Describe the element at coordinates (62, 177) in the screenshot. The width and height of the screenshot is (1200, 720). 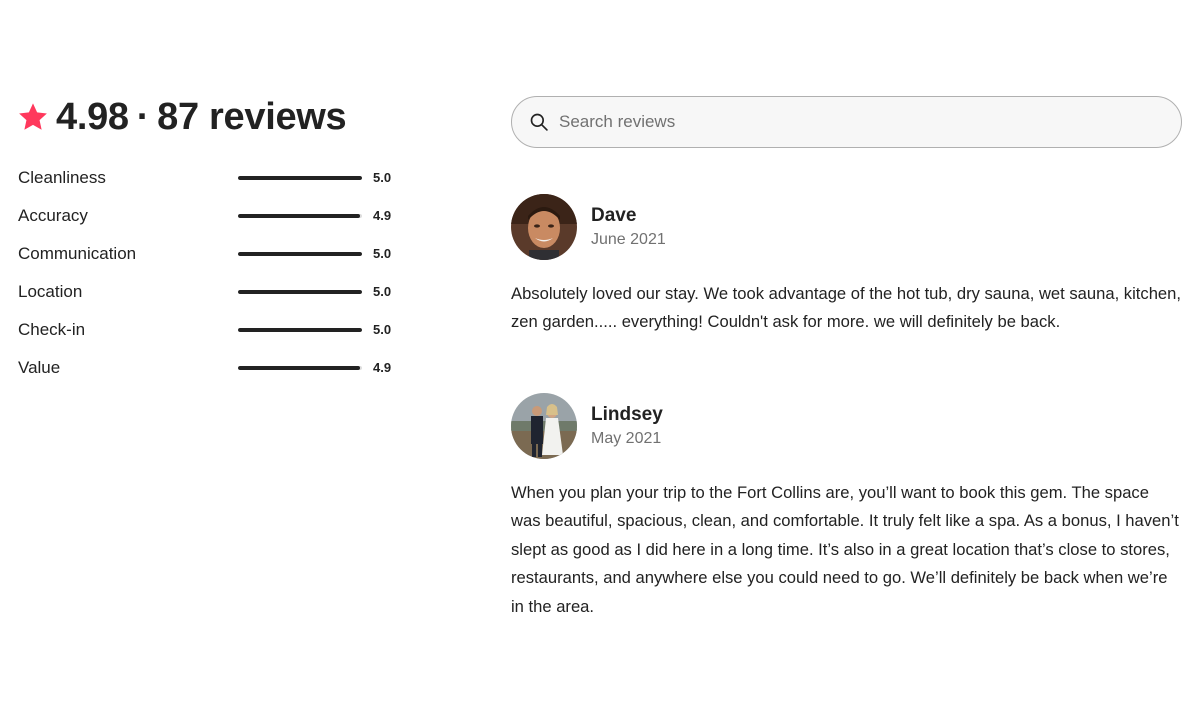
I see `rating-label: Cleanliness` at that location.